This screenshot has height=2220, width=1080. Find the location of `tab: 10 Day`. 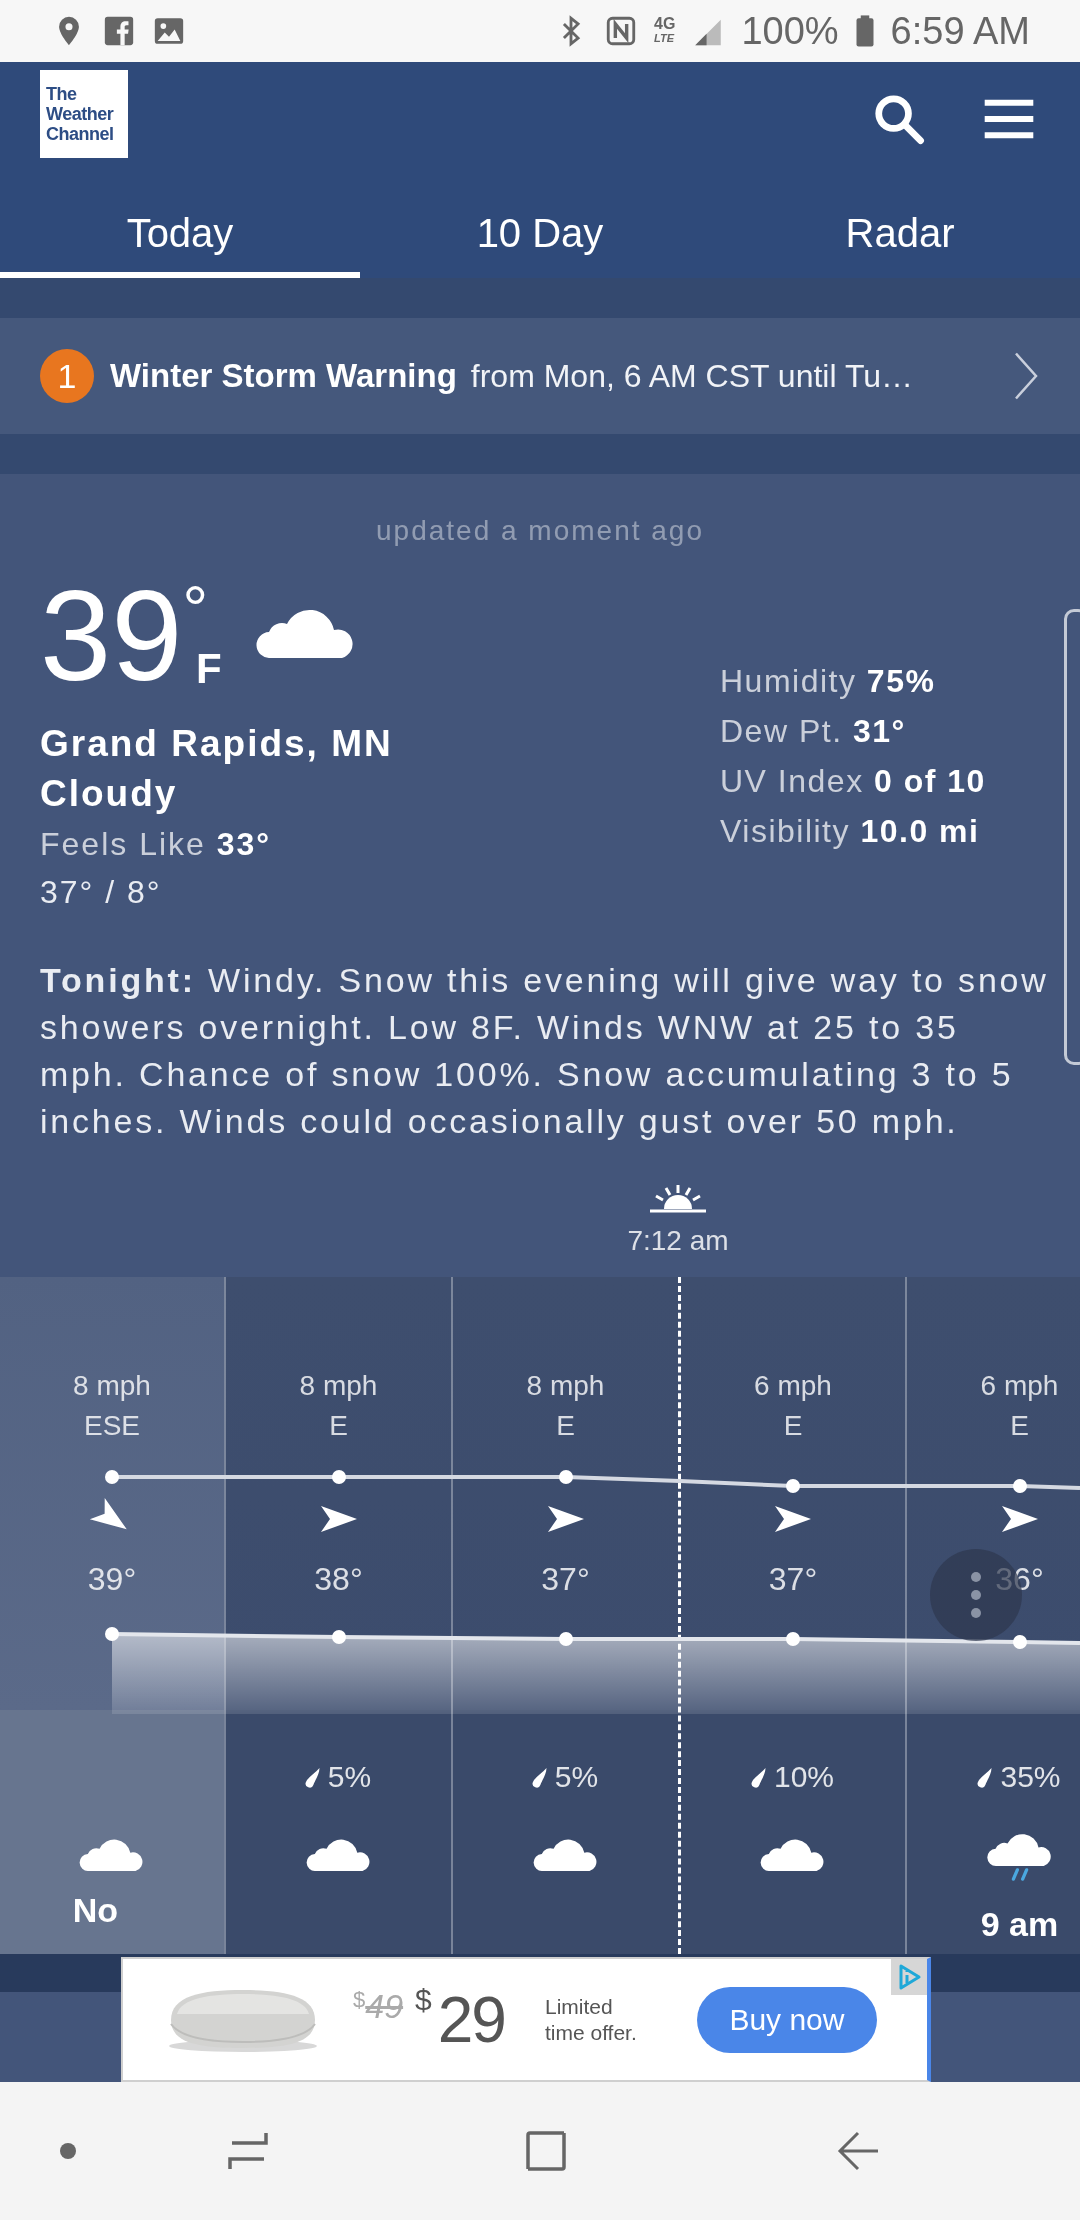

tab: 10 Day is located at coordinates (540, 244).